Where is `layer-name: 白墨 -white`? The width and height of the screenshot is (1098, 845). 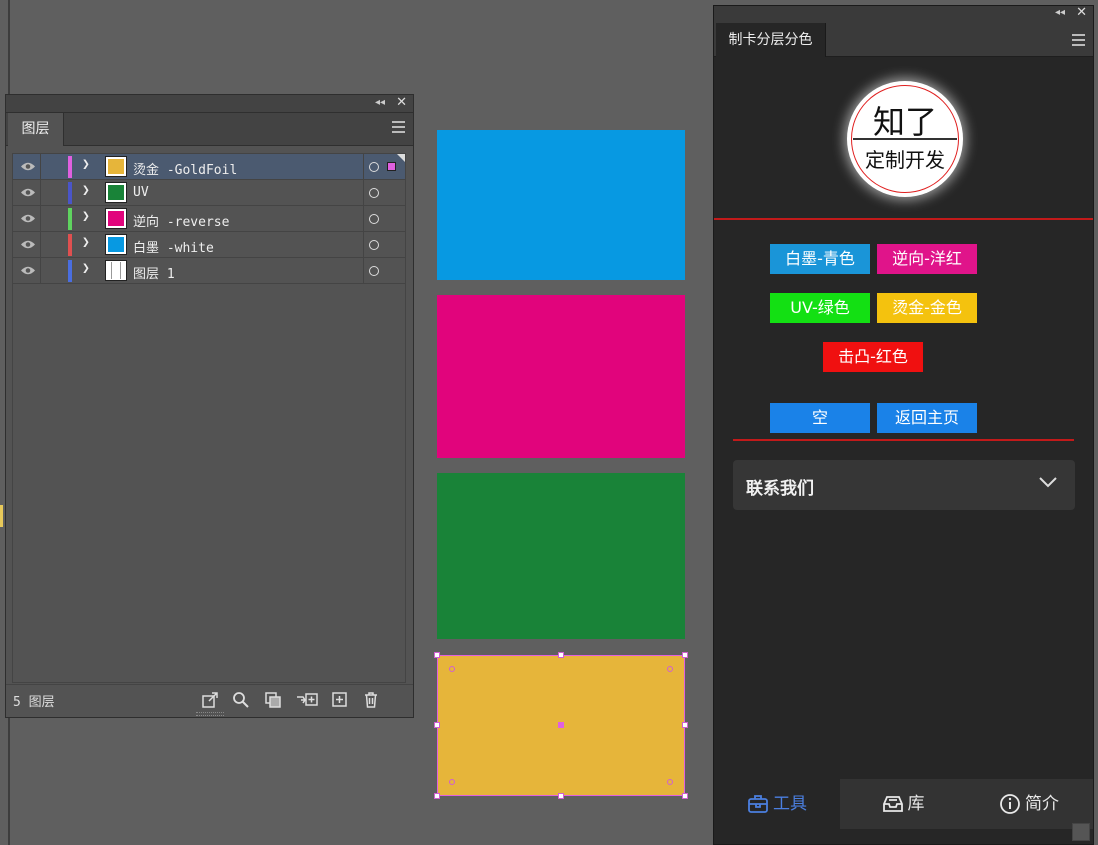 layer-name: 白墨 -white is located at coordinates (173, 246).